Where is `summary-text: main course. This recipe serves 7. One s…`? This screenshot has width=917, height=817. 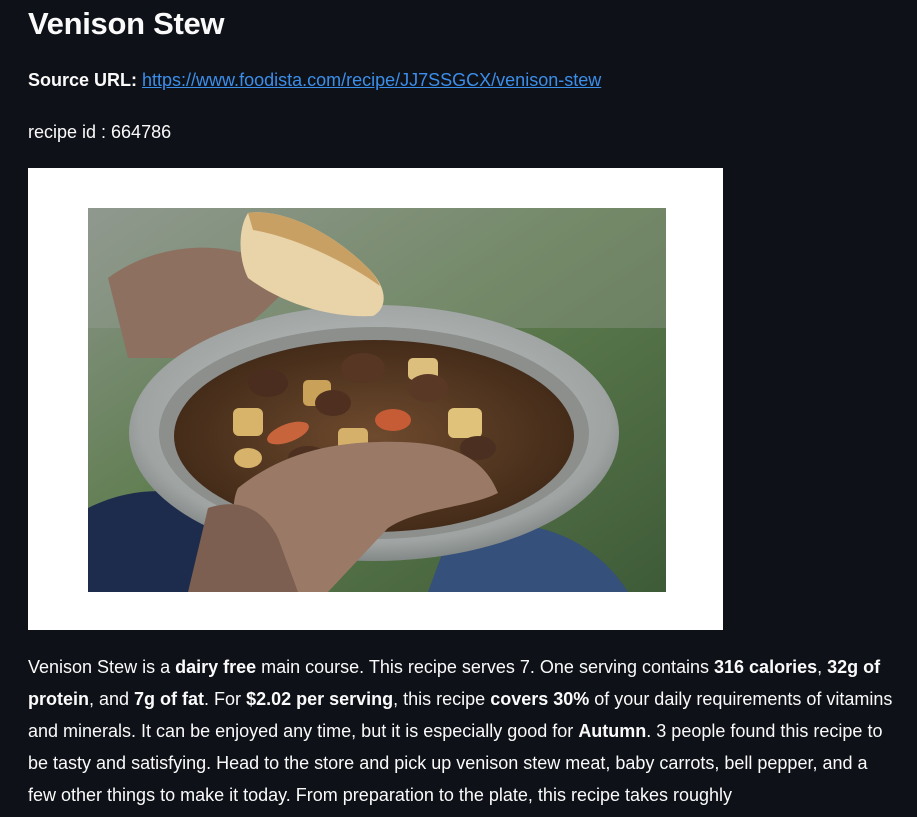
summary-text: main course. This recipe serves 7. One s… is located at coordinates (485, 667).